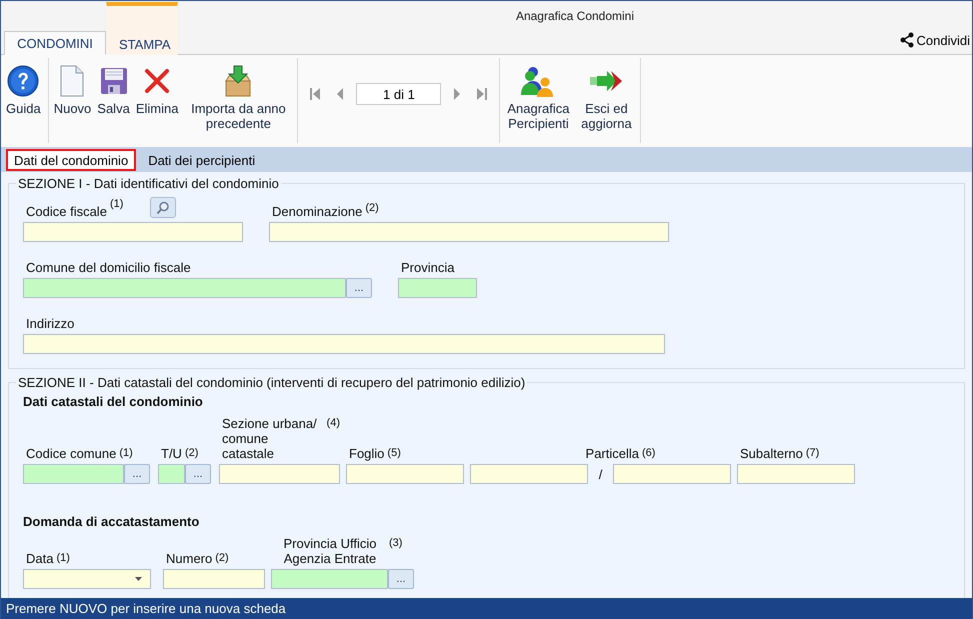  What do you see at coordinates (330, 551) in the screenshot?
I see `field-label: Provincia Ufficio Agenzia Entrate` at bounding box center [330, 551].